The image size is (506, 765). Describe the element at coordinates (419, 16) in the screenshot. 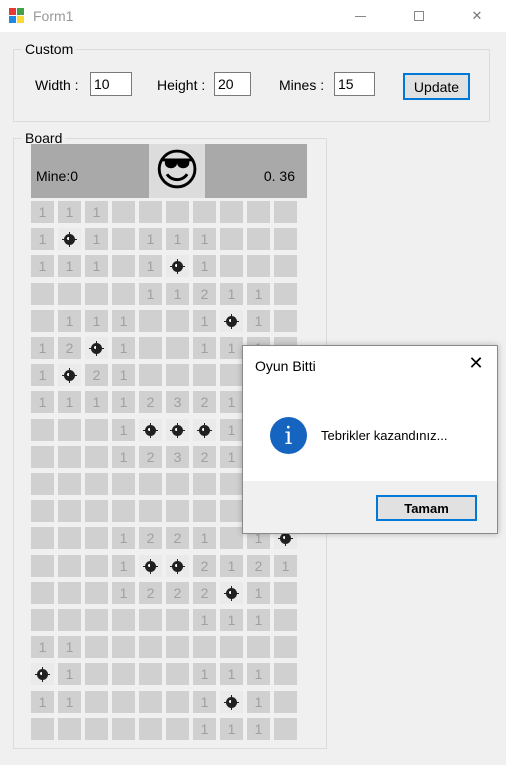

I see `maximize-button` at that location.